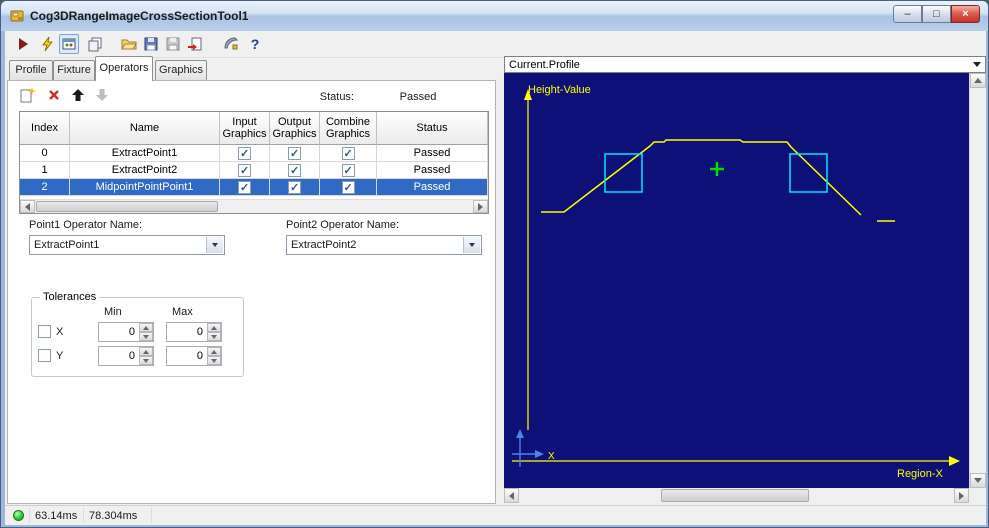 The height and width of the screenshot is (528, 989). What do you see at coordinates (418, 97) in the screenshot?
I see `status-value: Passed` at bounding box center [418, 97].